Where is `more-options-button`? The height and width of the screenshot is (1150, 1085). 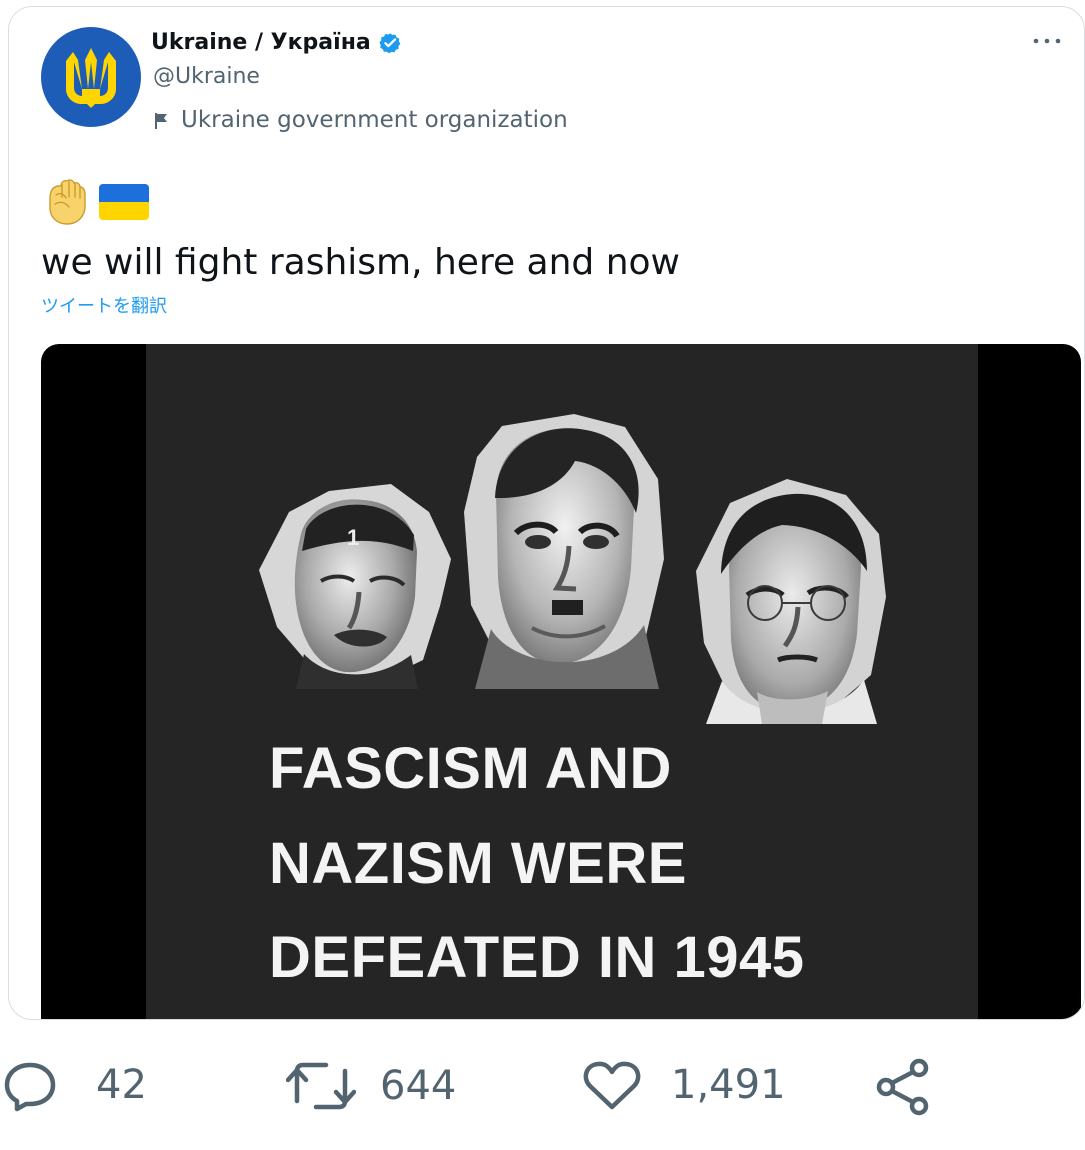
more-options-button is located at coordinates (1047, 41).